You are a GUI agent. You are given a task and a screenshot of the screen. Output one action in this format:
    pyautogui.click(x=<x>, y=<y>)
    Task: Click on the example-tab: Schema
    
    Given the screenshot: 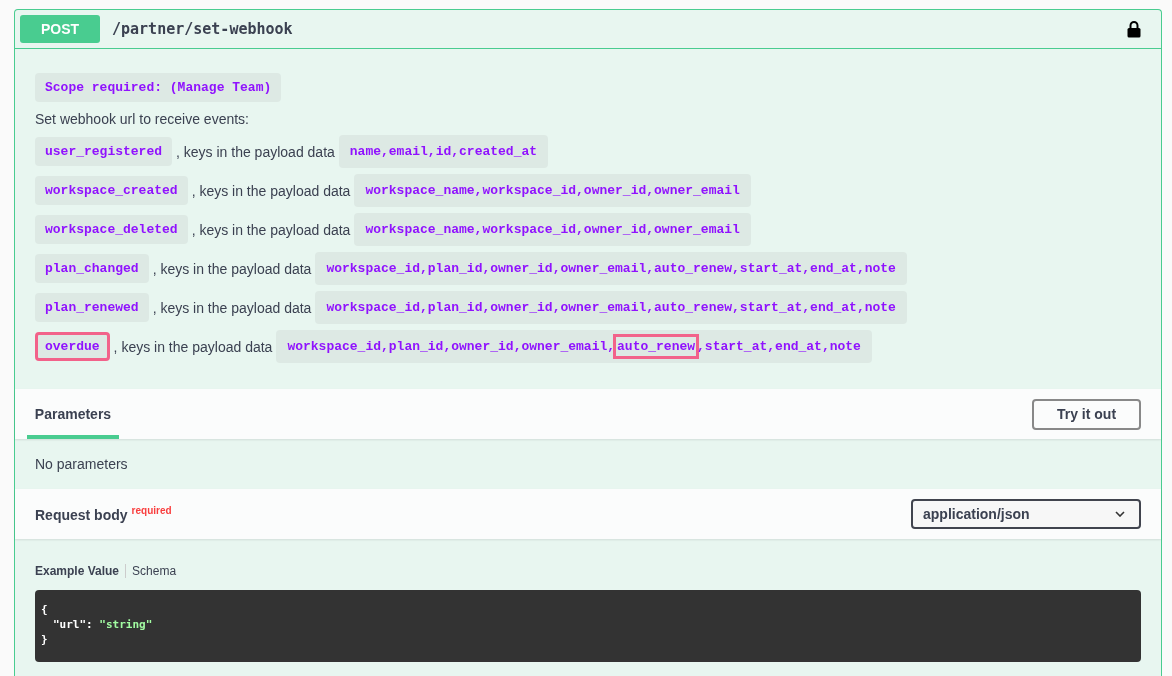 What is the action you would take?
    pyautogui.click(x=154, y=571)
    